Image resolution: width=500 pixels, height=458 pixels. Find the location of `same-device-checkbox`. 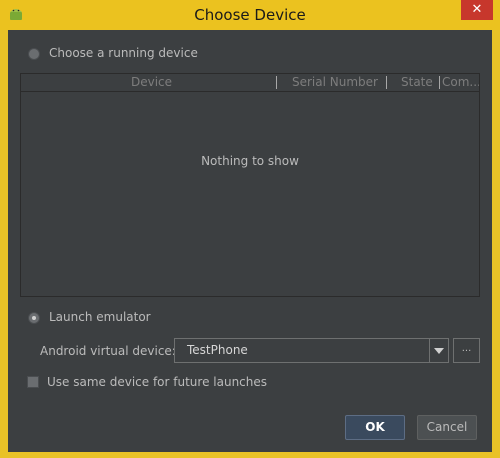

same-device-checkbox is located at coordinates (33, 382).